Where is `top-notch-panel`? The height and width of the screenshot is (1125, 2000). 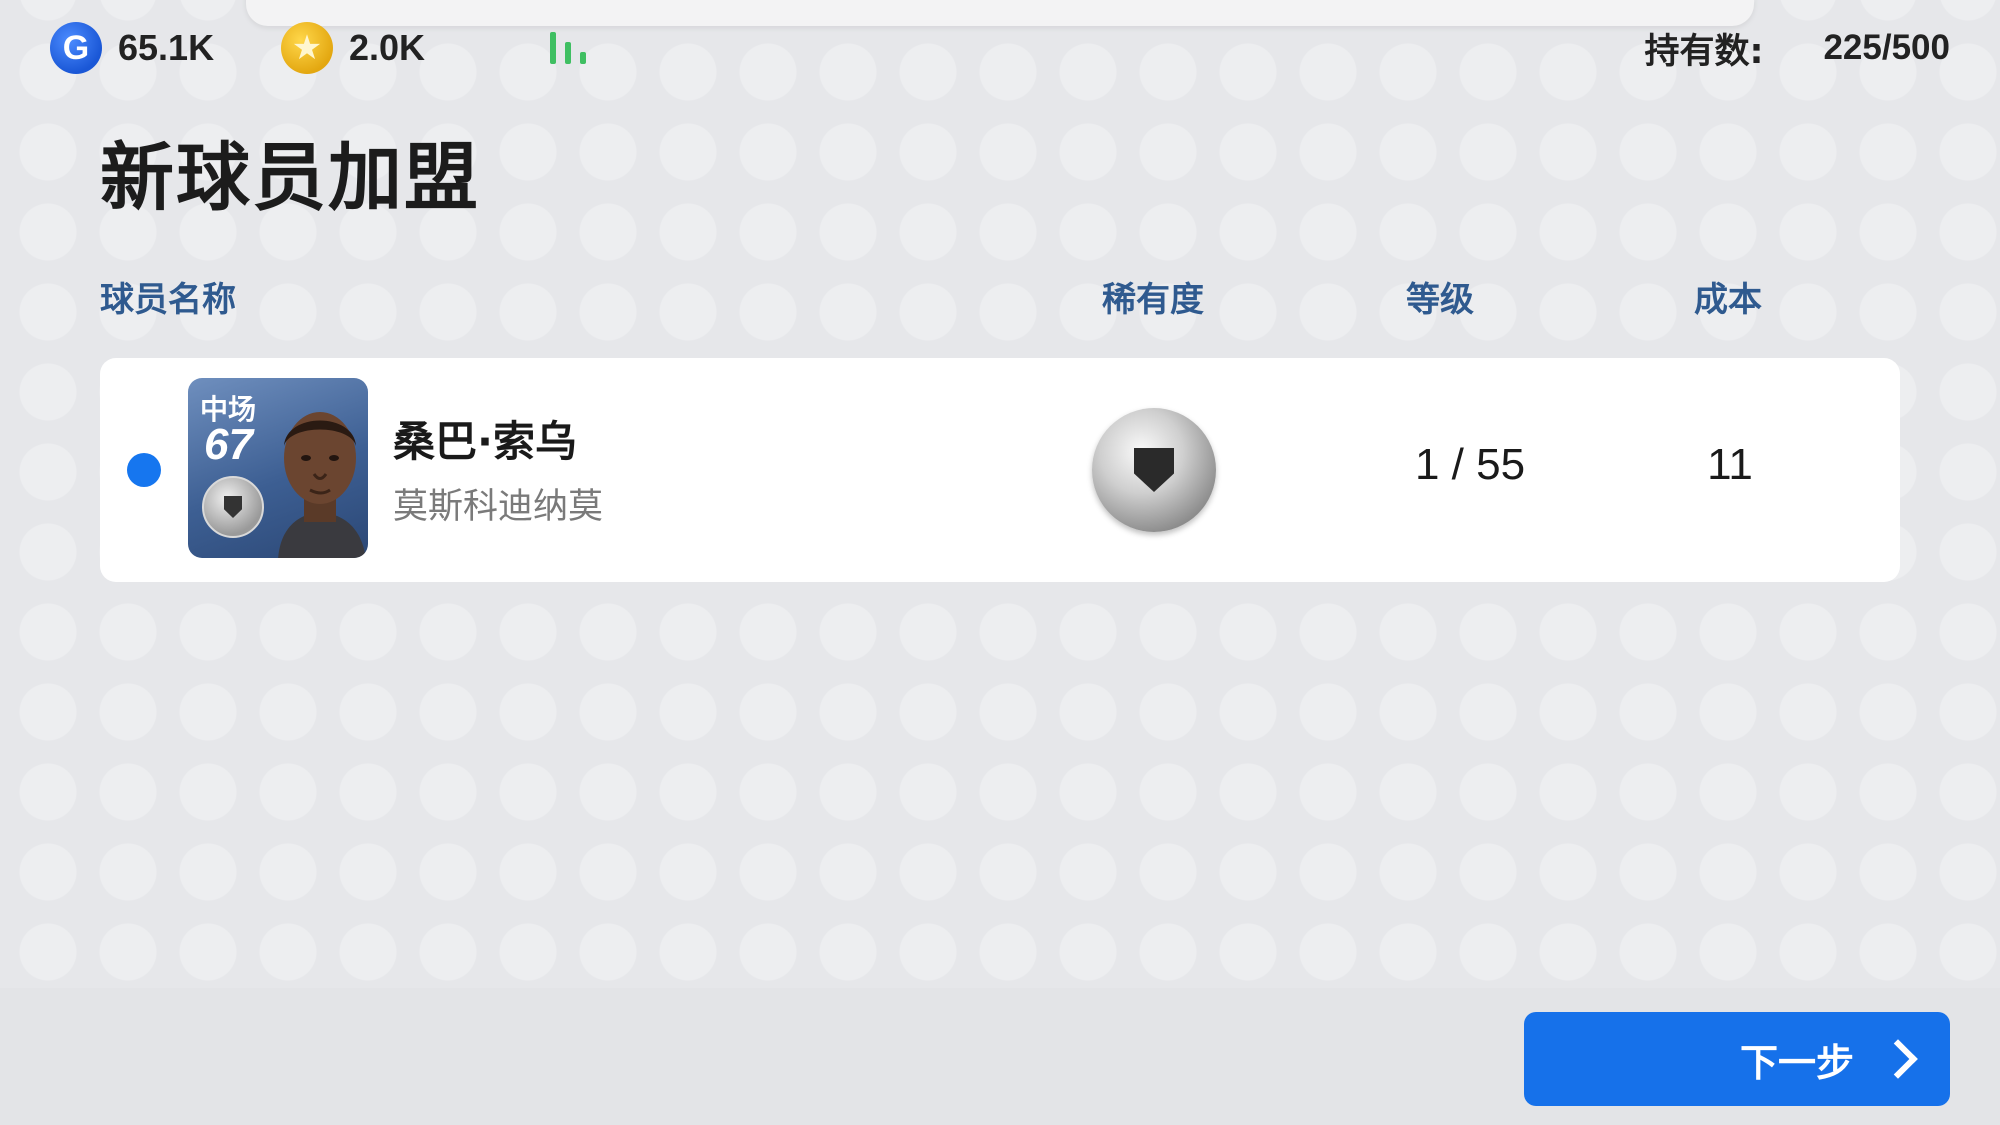 top-notch-panel is located at coordinates (1000, 13).